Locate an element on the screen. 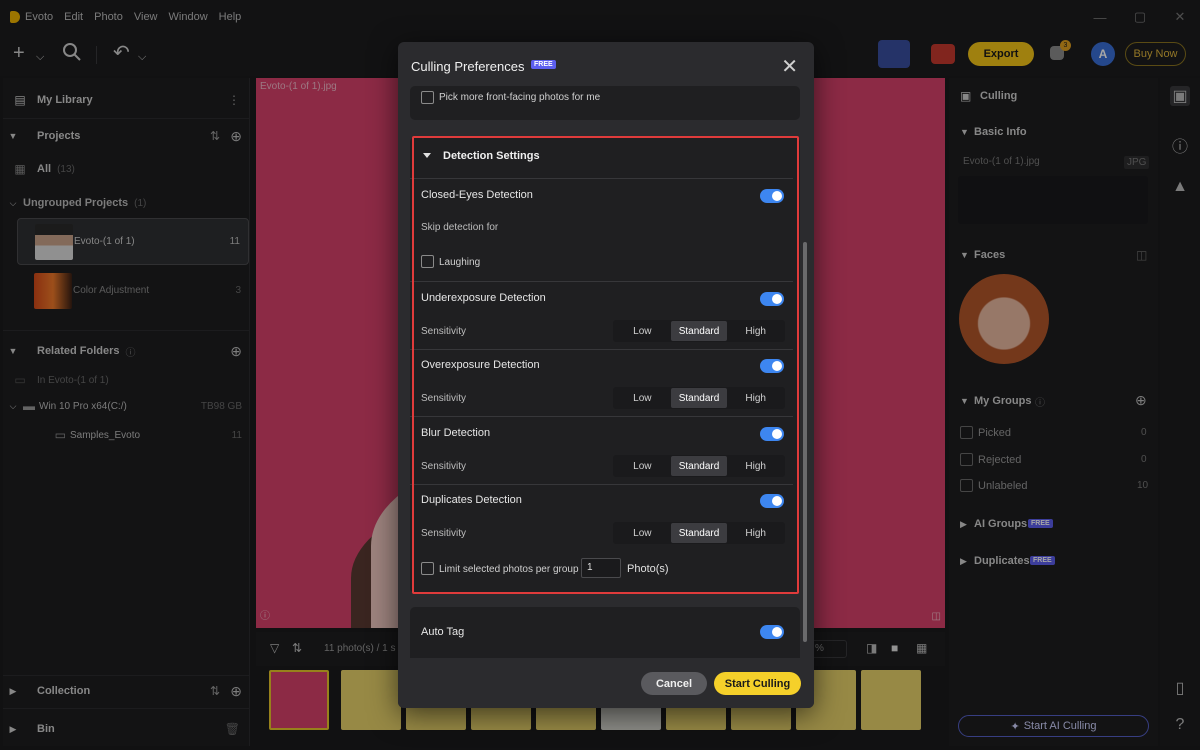  dialog-title: Culling Preferences is located at coordinates (468, 66).